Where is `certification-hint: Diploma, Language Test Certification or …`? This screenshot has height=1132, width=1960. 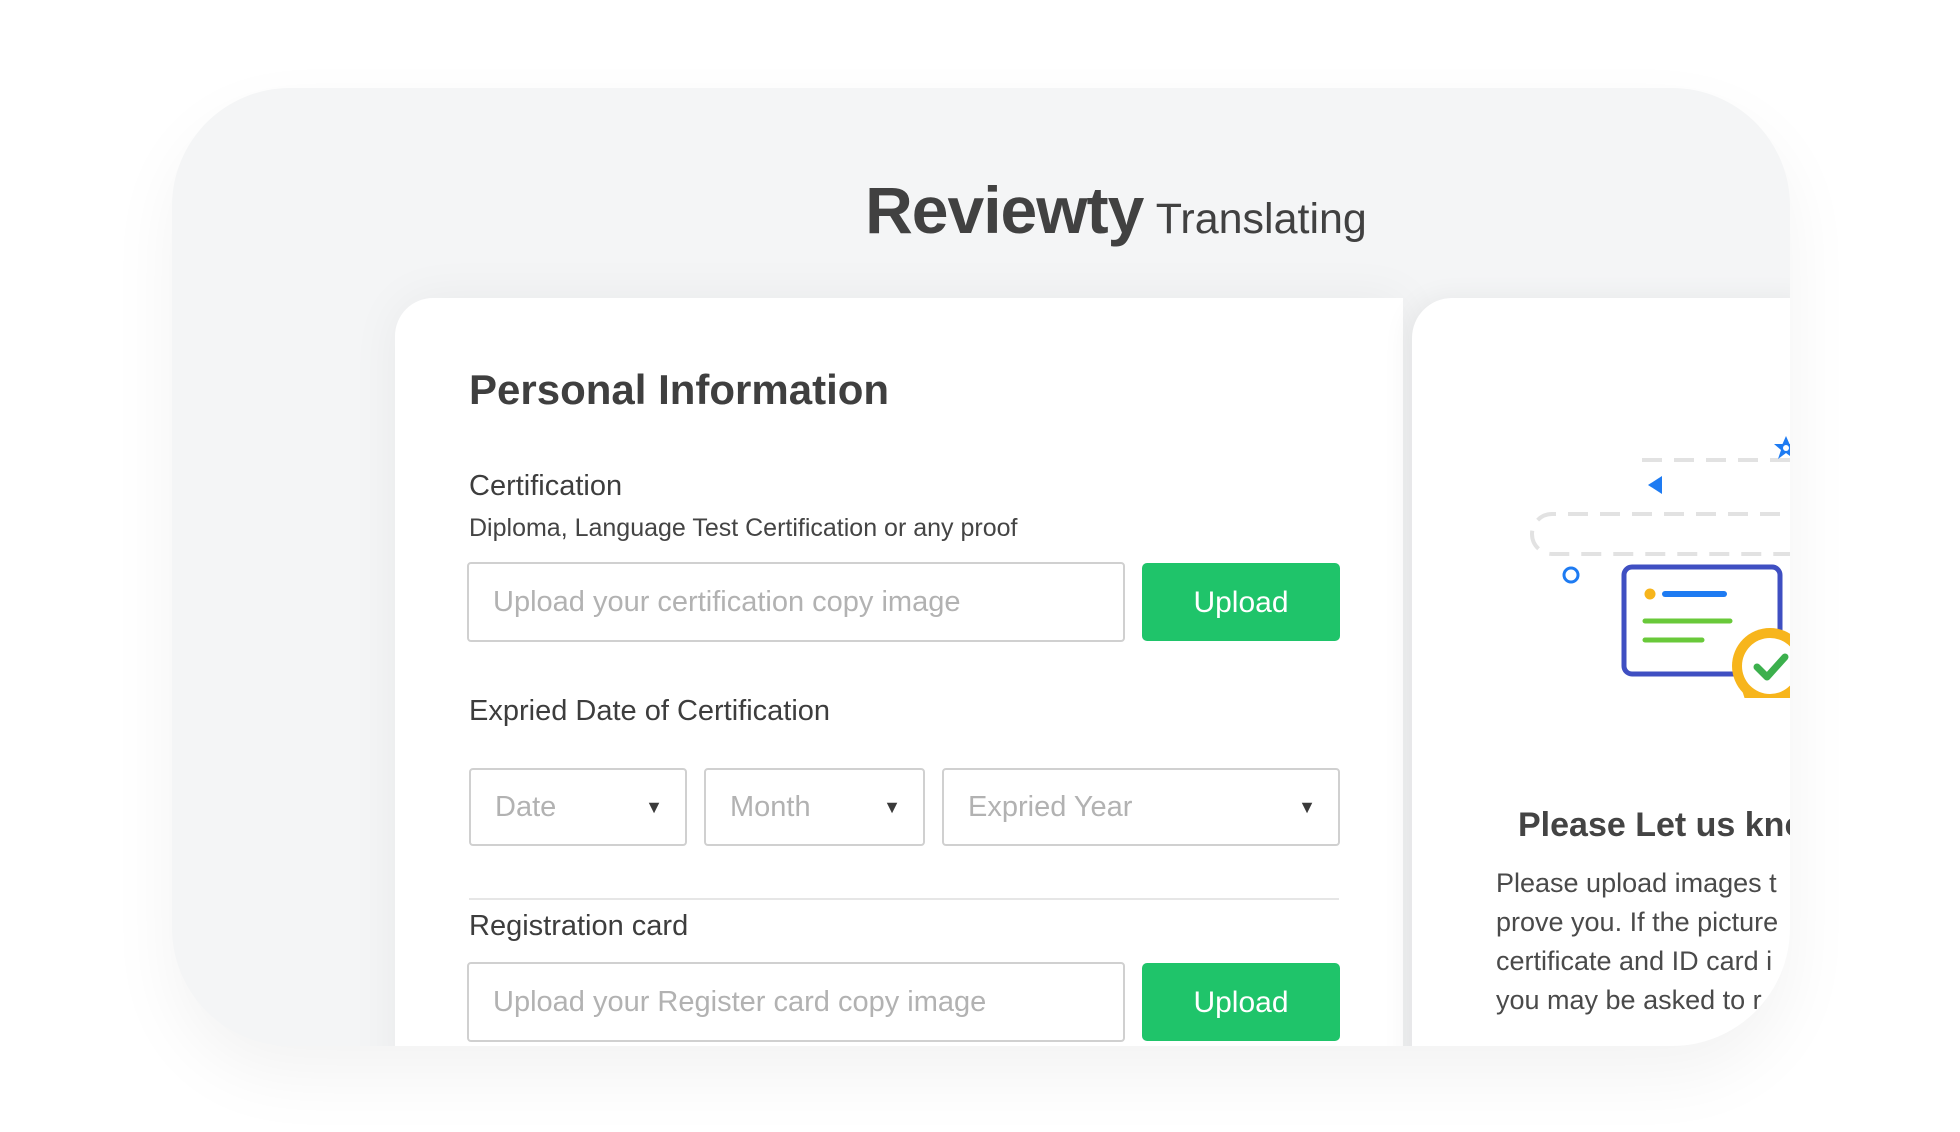 certification-hint: Diploma, Language Test Certification or … is located at coordinates (743, 528).